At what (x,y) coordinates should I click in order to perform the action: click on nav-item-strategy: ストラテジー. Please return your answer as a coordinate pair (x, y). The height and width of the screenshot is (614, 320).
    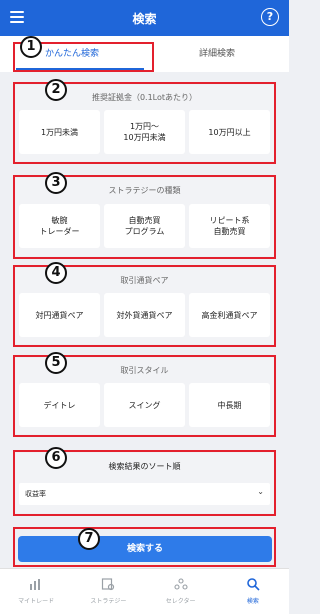
    Looking at the image, I should click on (108, 591).